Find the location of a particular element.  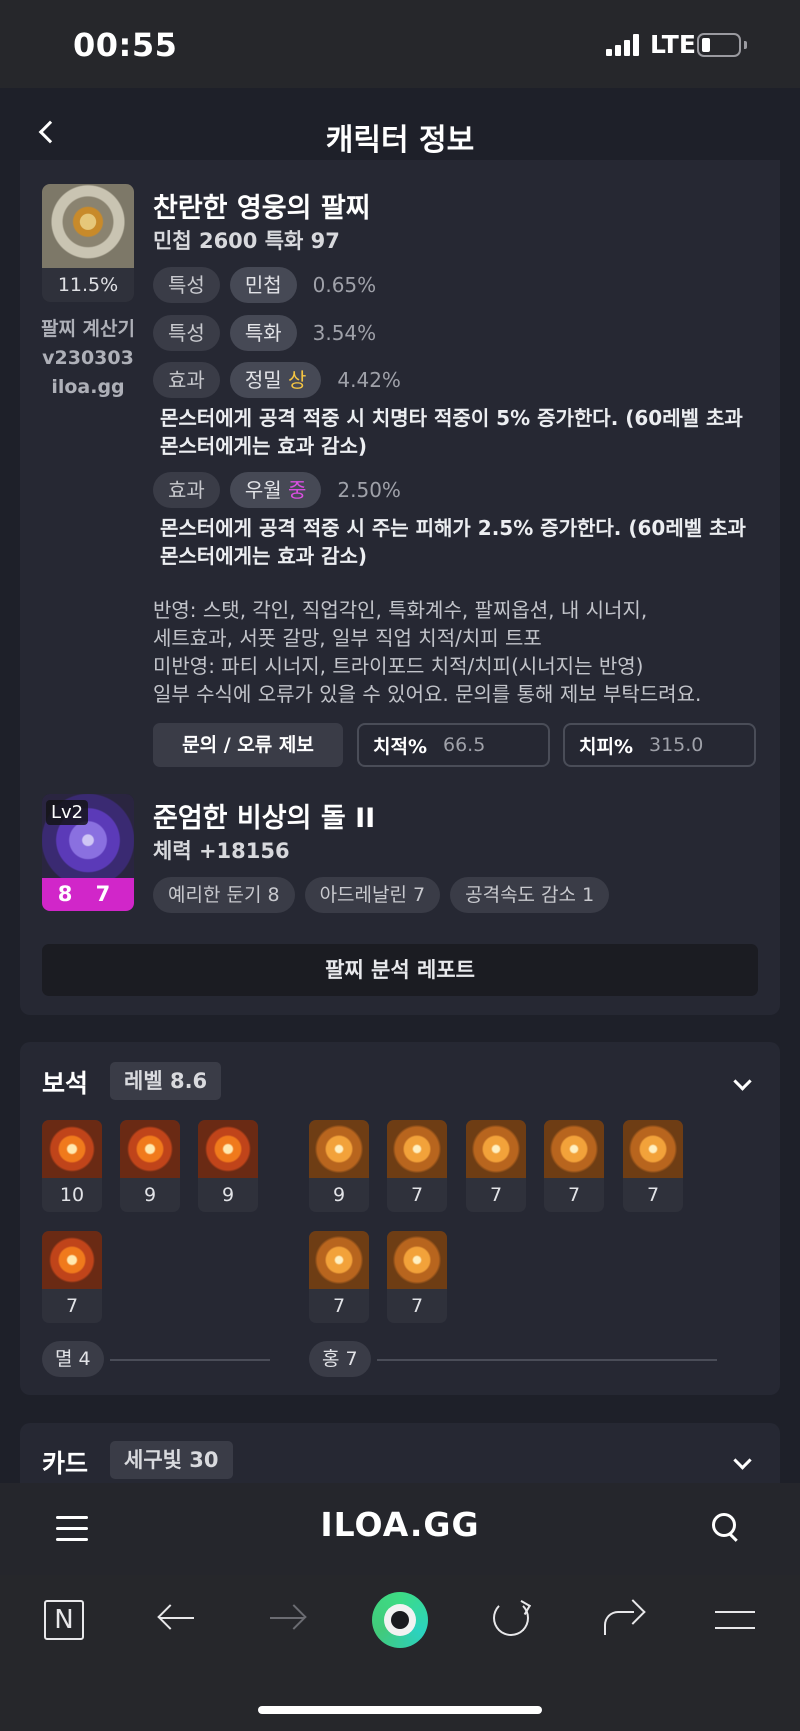

bracelet-thumbnail: 11.5% is located at coordinates (88, 243).